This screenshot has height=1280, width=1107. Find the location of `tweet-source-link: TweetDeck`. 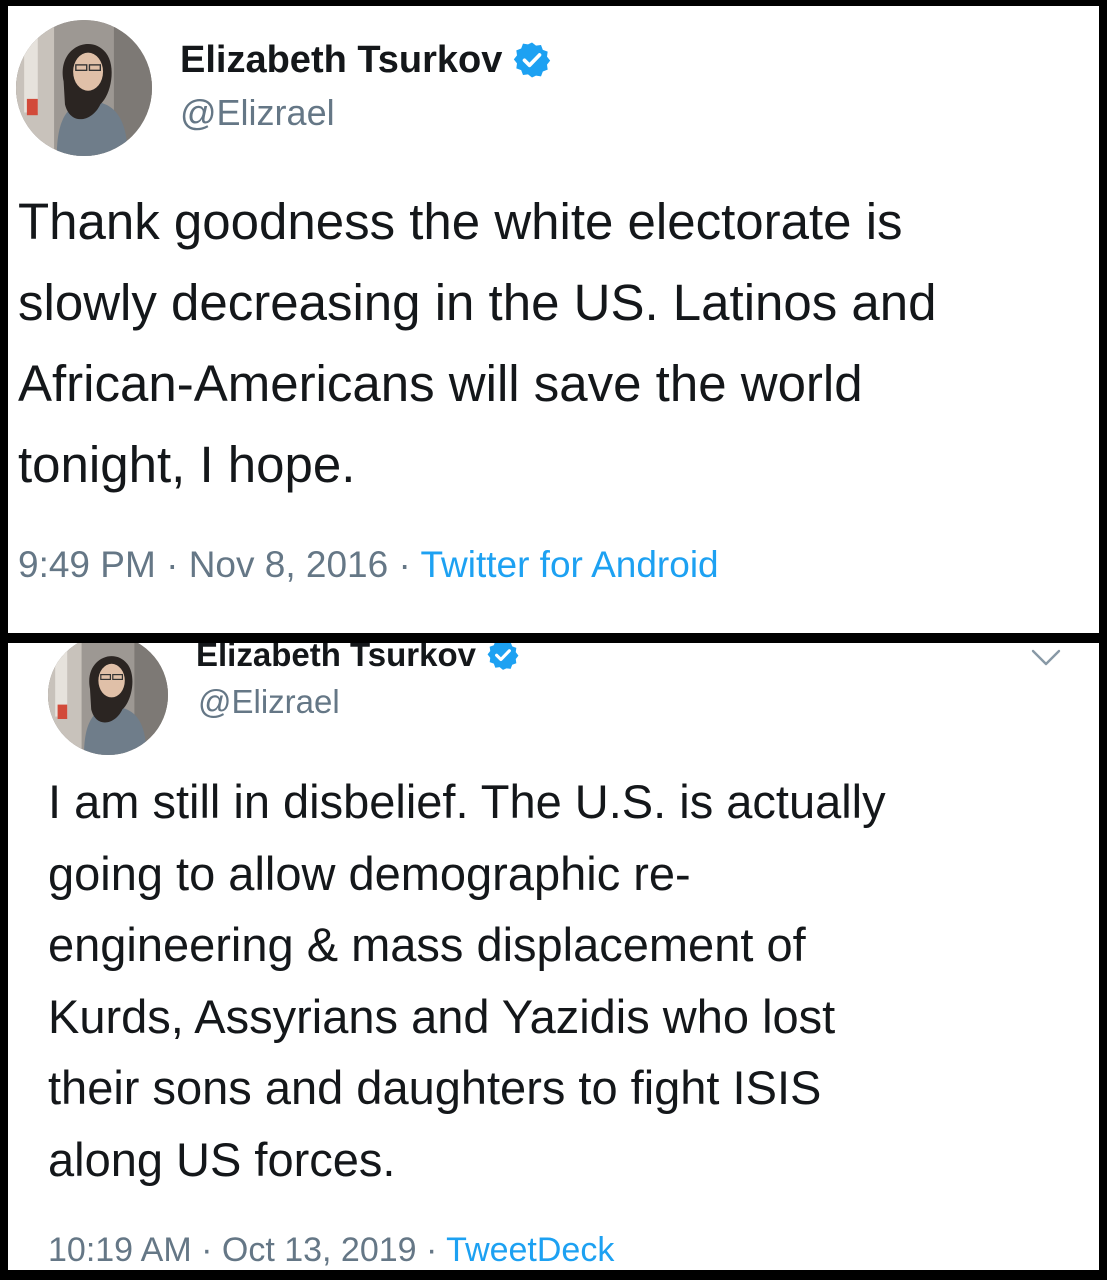

tweet-source-link: TweetDeck is located at coordinates (530, 1250).